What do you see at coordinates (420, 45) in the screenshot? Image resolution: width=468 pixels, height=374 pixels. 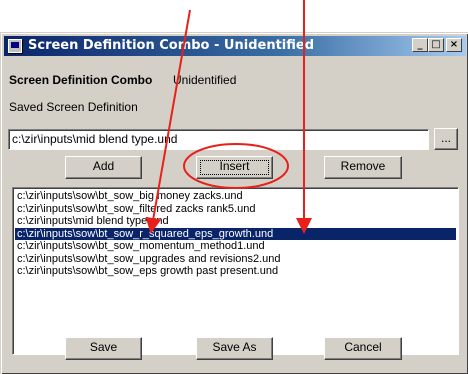 I see `minimize-button: _` at bounding box center [420, 45].